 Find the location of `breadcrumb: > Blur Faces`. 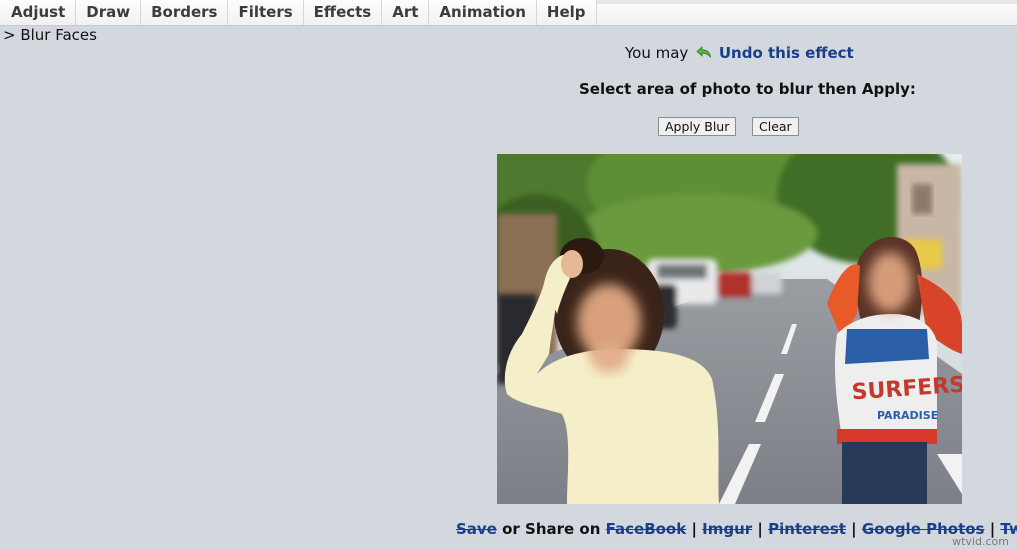

breadcrumb: > Blur Faces is located at coordinates (50, 35).